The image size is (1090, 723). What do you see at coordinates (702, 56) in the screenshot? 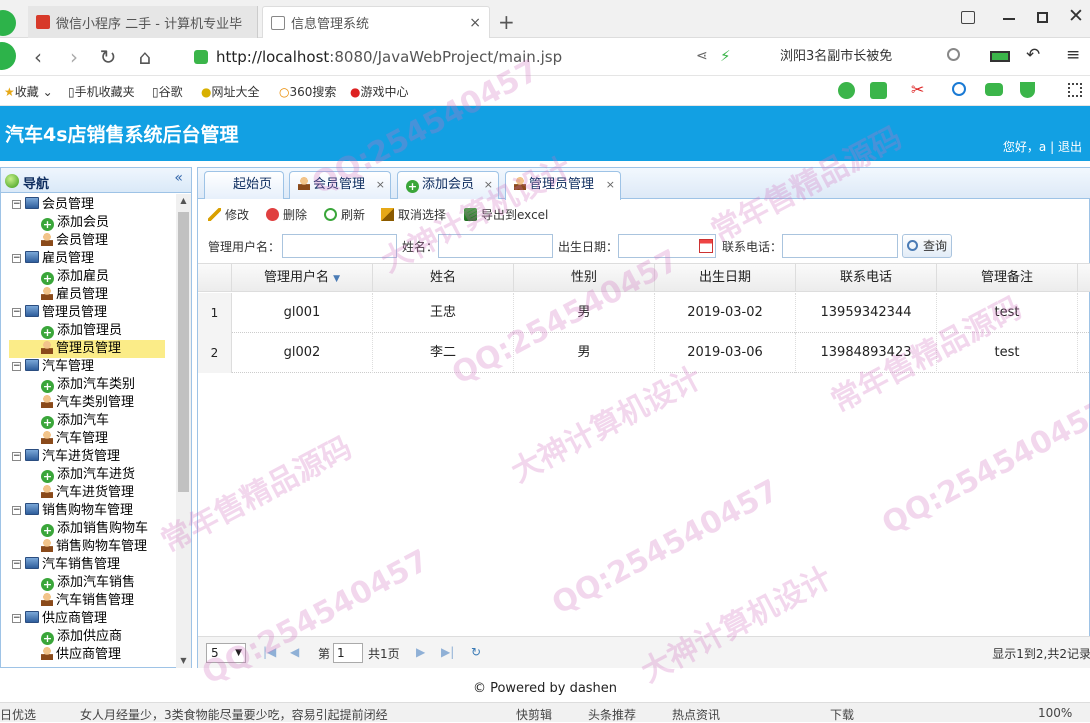
I see `share-icon: ⋖` at bounding box center [702, 56].